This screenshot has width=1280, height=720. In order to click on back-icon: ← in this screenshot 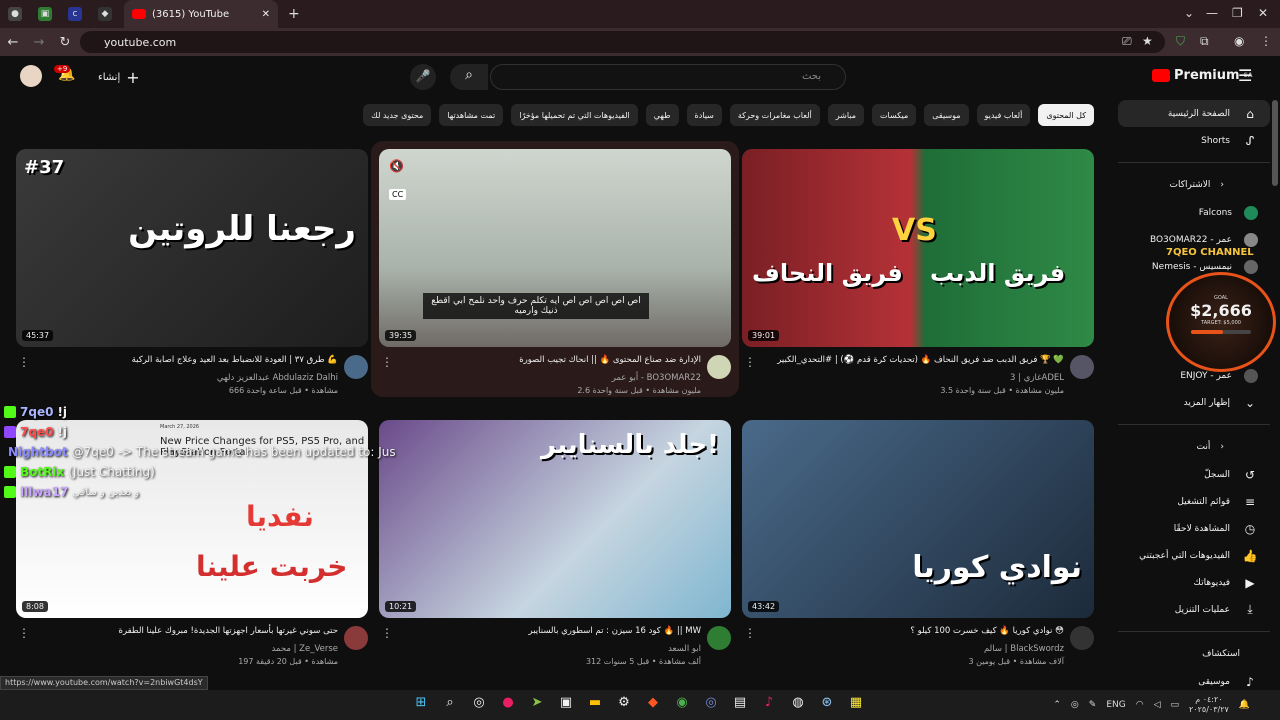, I will do `click(13, 42)`.